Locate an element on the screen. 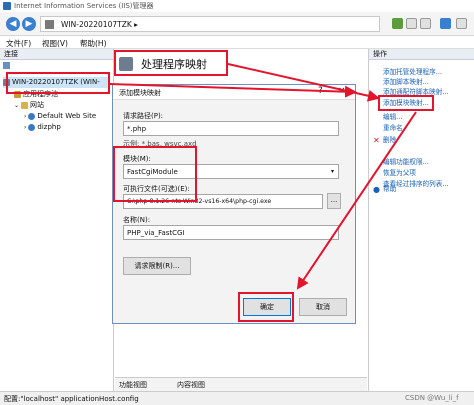 Image resolution: width=474 pixels, height=405 pixels. watermark: CSDN @Wu_li_f is located at coordinates (432, 398).